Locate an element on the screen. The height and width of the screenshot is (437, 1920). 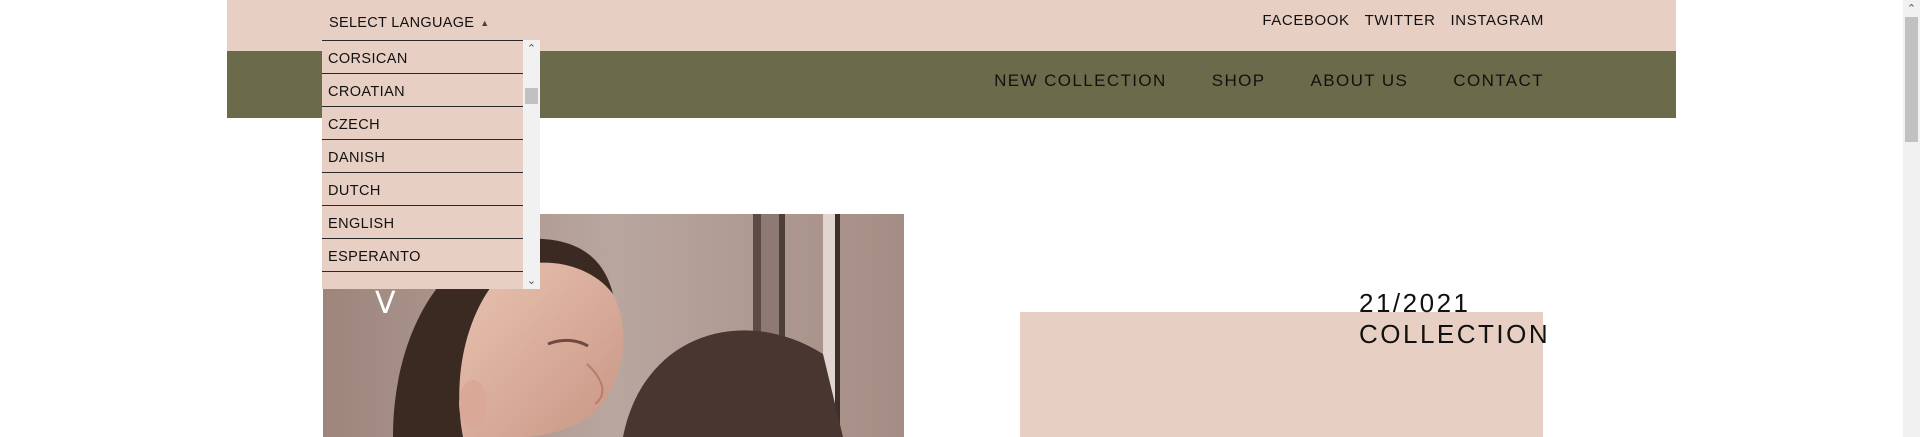
instagram-link: INSTAGRAM is located at coordinates (1497, 20).